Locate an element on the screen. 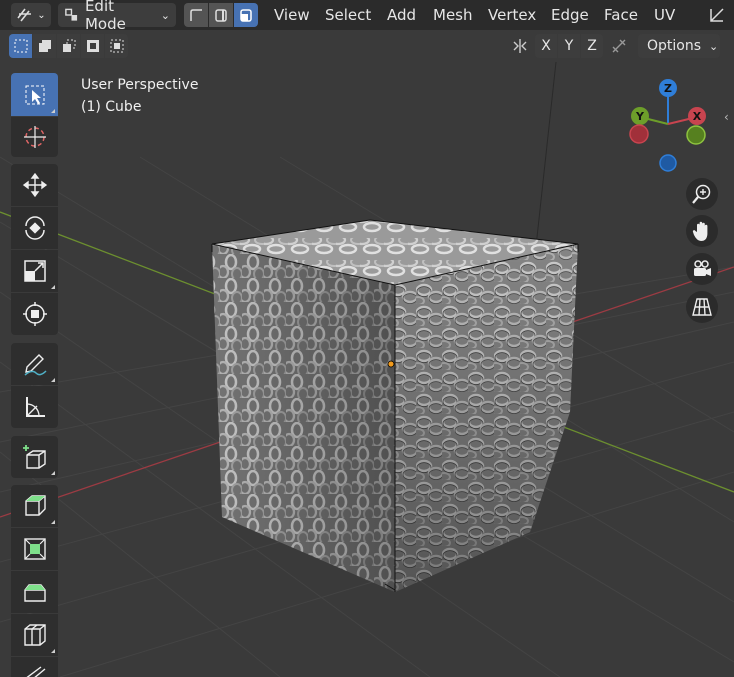  tool-select-box is located at coordinates (34, 94).